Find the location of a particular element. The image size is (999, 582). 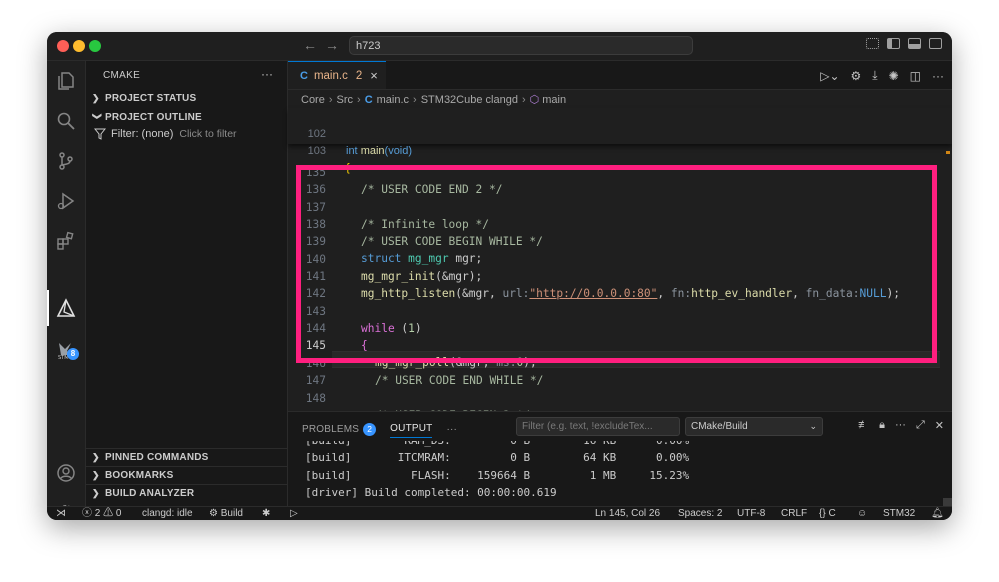

section-pinned-commands: ❯ PINNED COMMANDS is located at coordinates (150, 457).